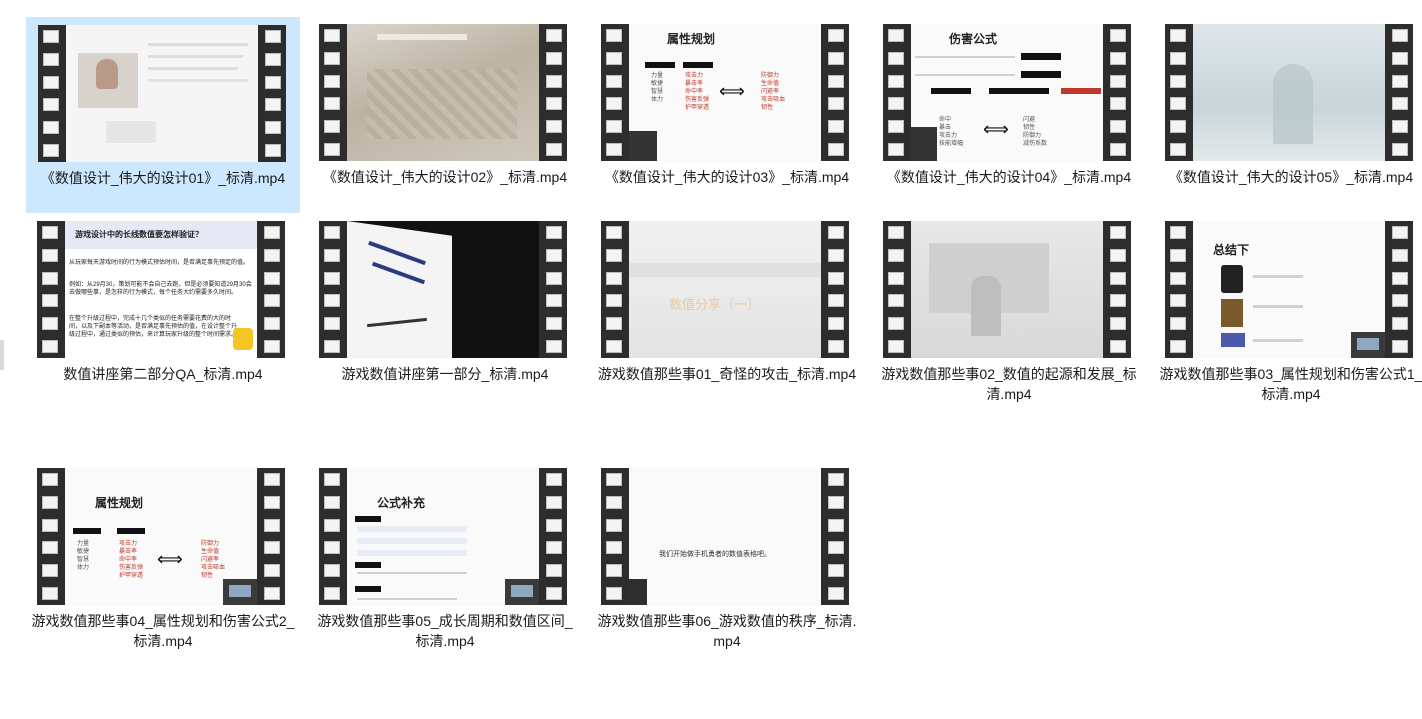  What do you see at coordinates (445, 177) in the screenshot?
I see `file-name: 《数值设计_伟大的设计02》_标清.mp4` at bounding box center [445, 177].